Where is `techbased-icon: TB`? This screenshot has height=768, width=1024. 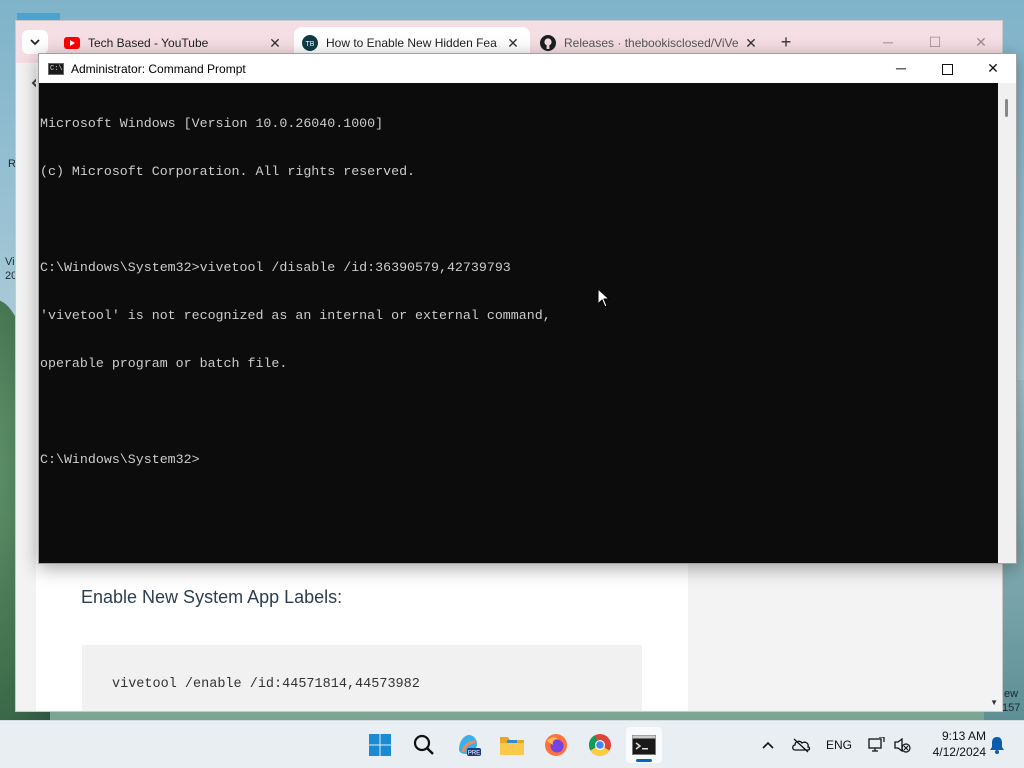 techbased-icon: TB is located at coordinates (310, 43).